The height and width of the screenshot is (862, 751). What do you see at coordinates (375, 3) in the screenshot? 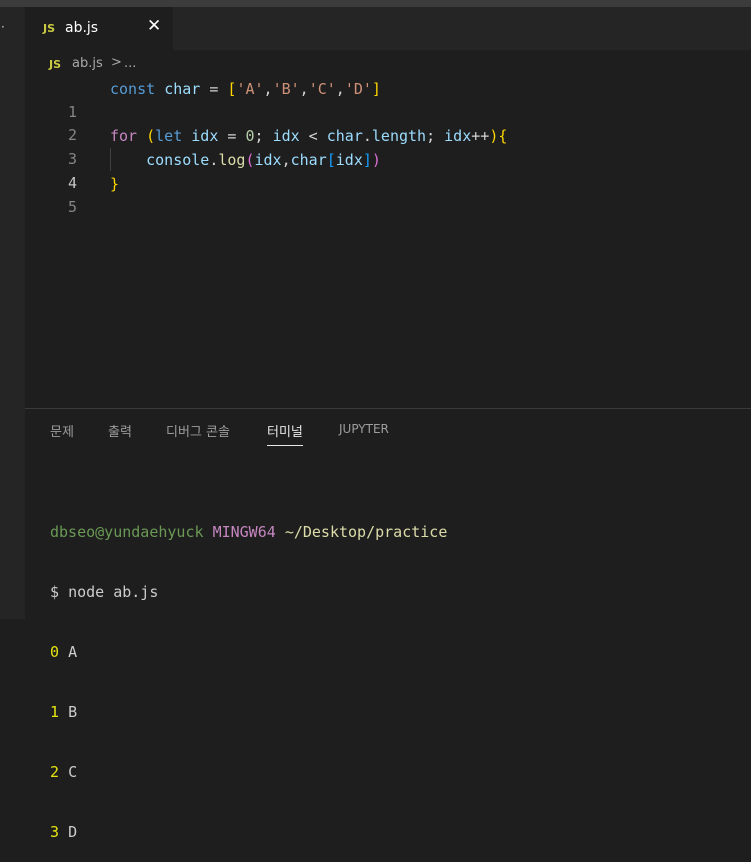
I see `window-top-strip` at bounding box center [375, 3].